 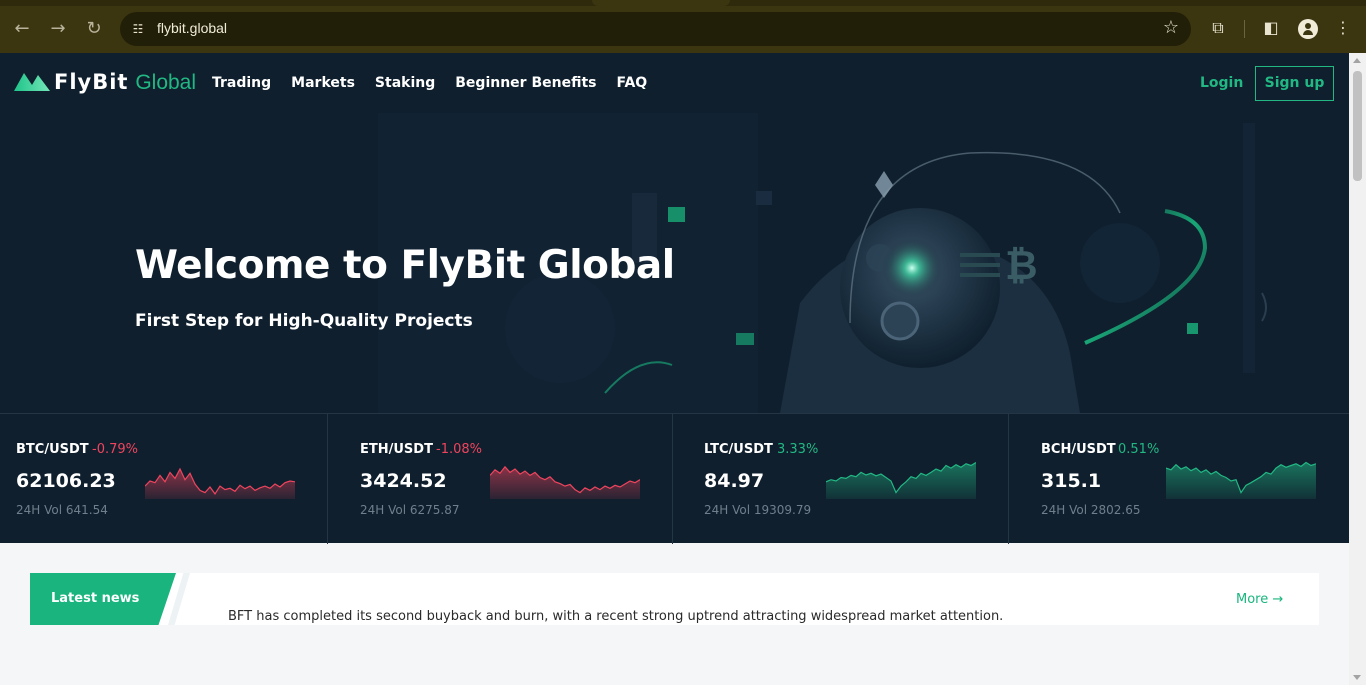 What do you see at coordinates (1343, 28) in the screenshot?
I see `menu-dots-icon: ⋮` at bounding box center [1343, 28].